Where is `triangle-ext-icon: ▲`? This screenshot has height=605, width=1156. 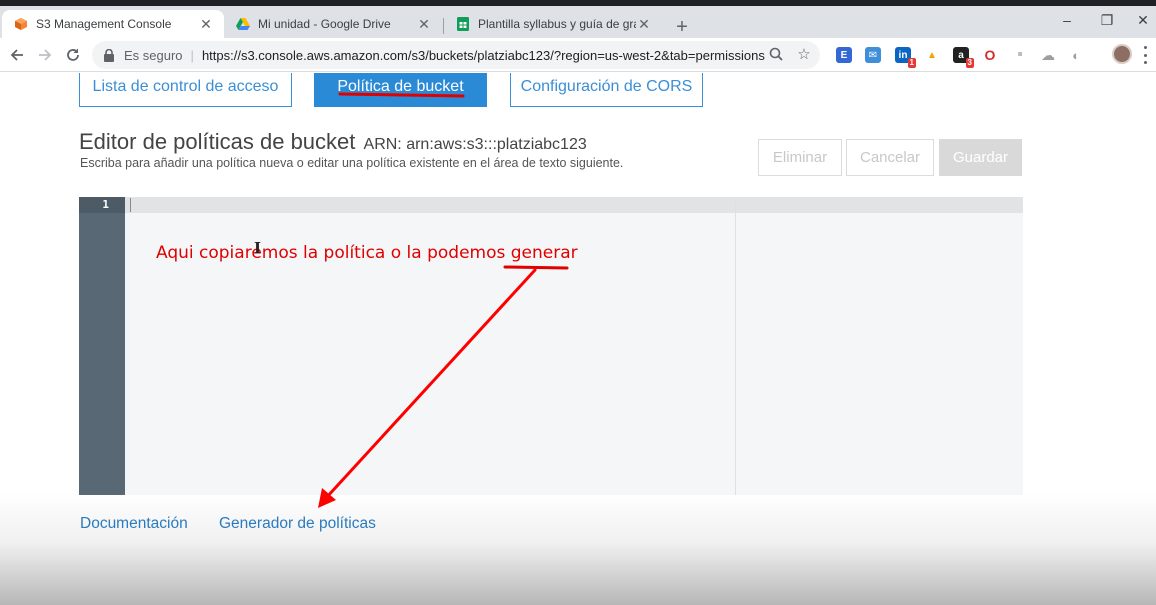 triangle-ext-icon: ▲ is located at coordinates (932, 55).